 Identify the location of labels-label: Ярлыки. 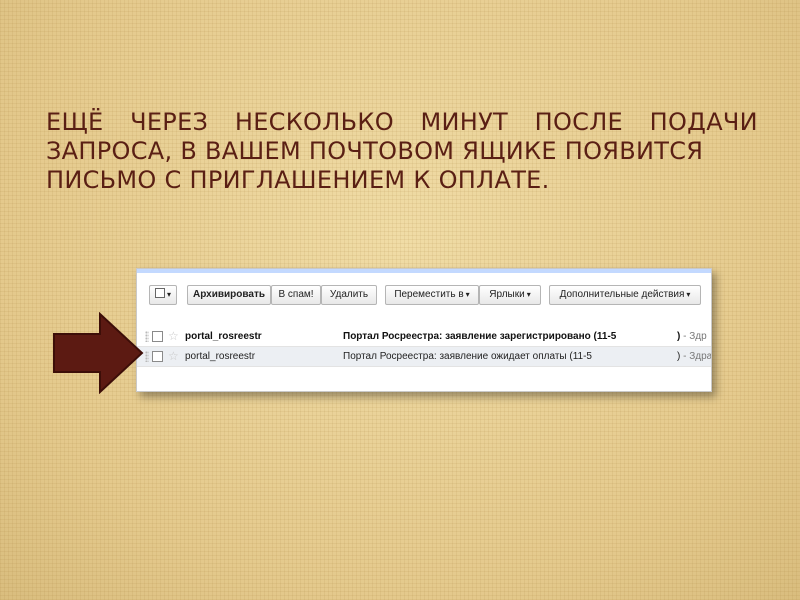
(507, 294).